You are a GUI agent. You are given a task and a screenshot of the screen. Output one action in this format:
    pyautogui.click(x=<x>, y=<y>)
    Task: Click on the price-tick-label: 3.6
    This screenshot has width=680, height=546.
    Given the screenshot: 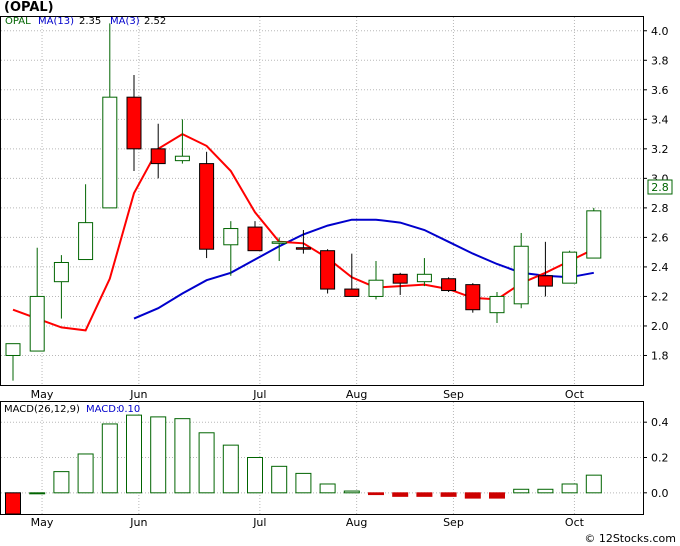 What is the action you would take?
    pyautogui.click(x=660, y=90)
    